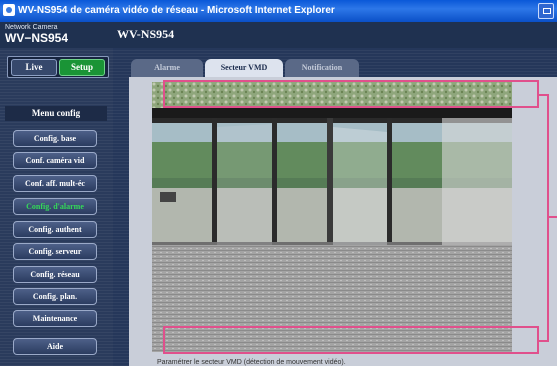 This screenshot has width=557, height=366. What do you see at coordinates (55, 274) in the screenshot?
I see `sidebar-item-network: Config. réseau` at bounding box center [55, 274].